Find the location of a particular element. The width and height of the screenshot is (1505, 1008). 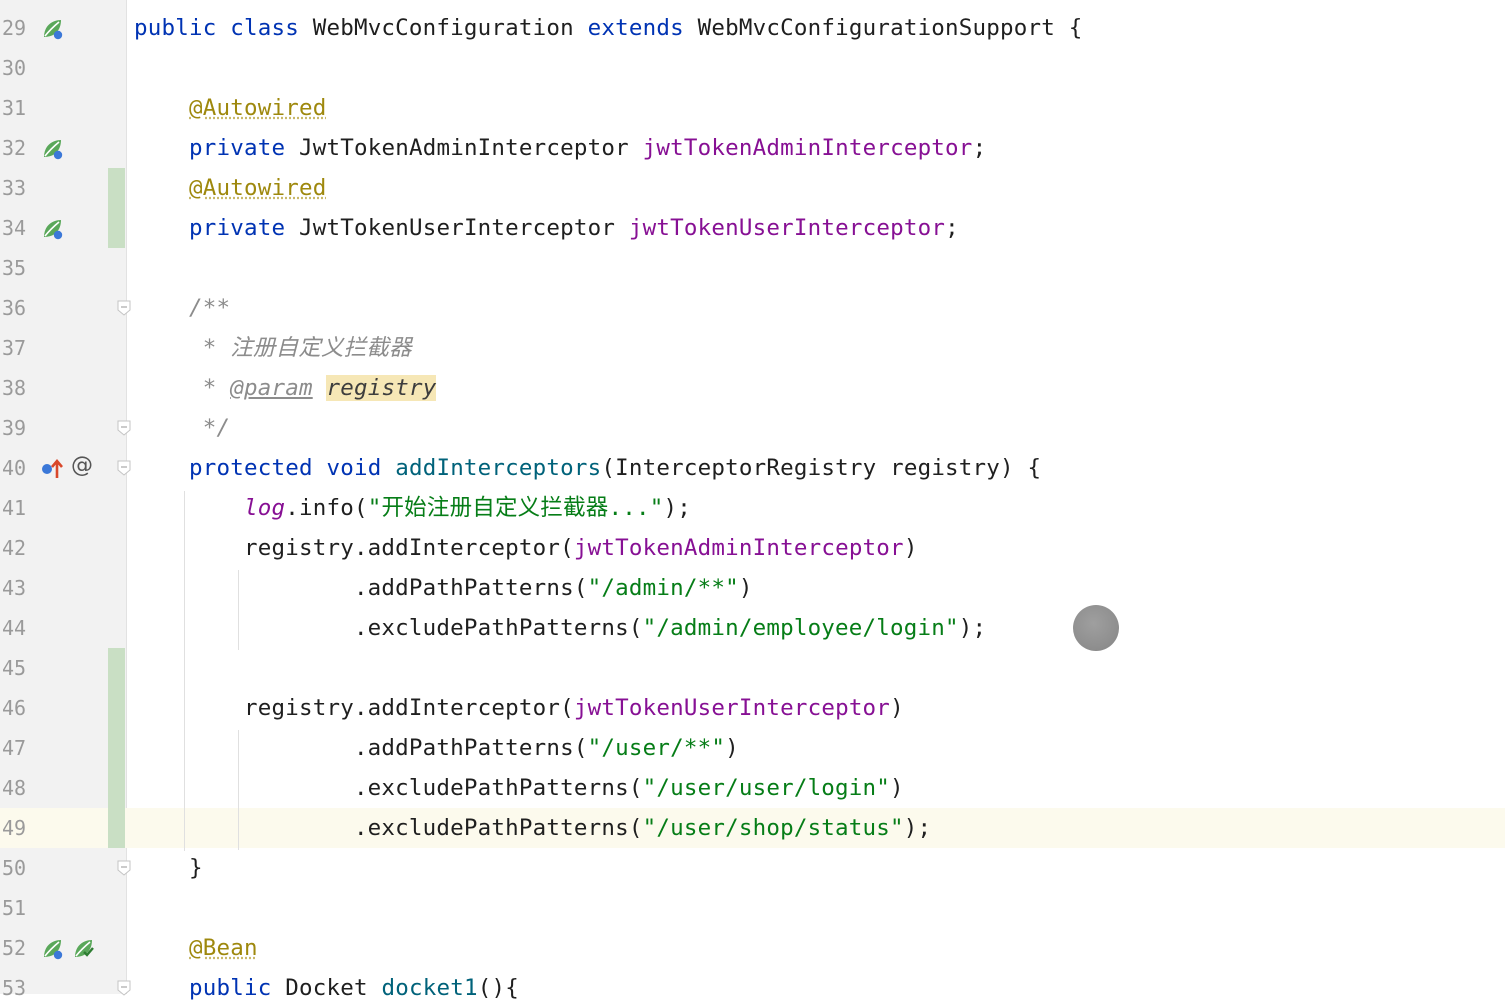

line-number: 51 is located at coordinates (14, 908).